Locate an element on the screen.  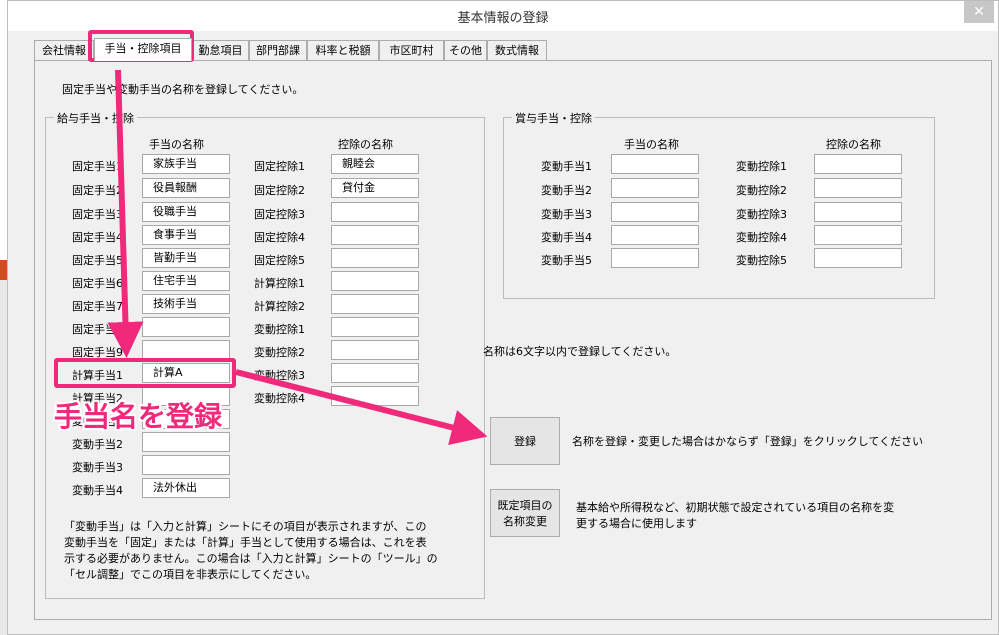
tab-formula-info: 数式情報 is located at coordinates (517, 50).